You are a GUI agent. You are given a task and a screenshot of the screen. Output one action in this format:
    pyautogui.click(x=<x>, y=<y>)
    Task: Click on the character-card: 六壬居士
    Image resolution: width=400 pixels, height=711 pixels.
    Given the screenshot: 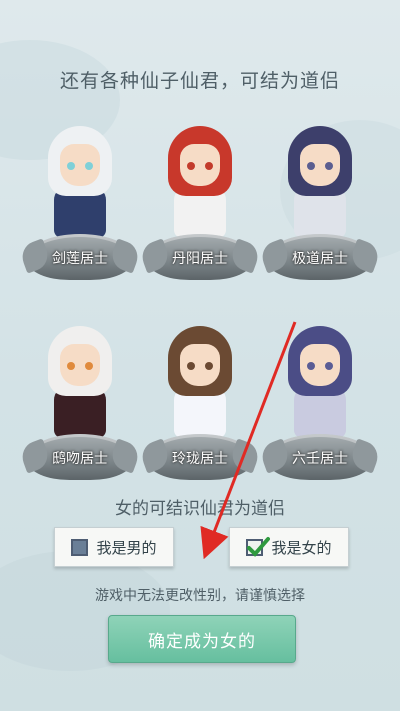 What is the action you would take?
    pyautogui.click(x=320, y=395)
    